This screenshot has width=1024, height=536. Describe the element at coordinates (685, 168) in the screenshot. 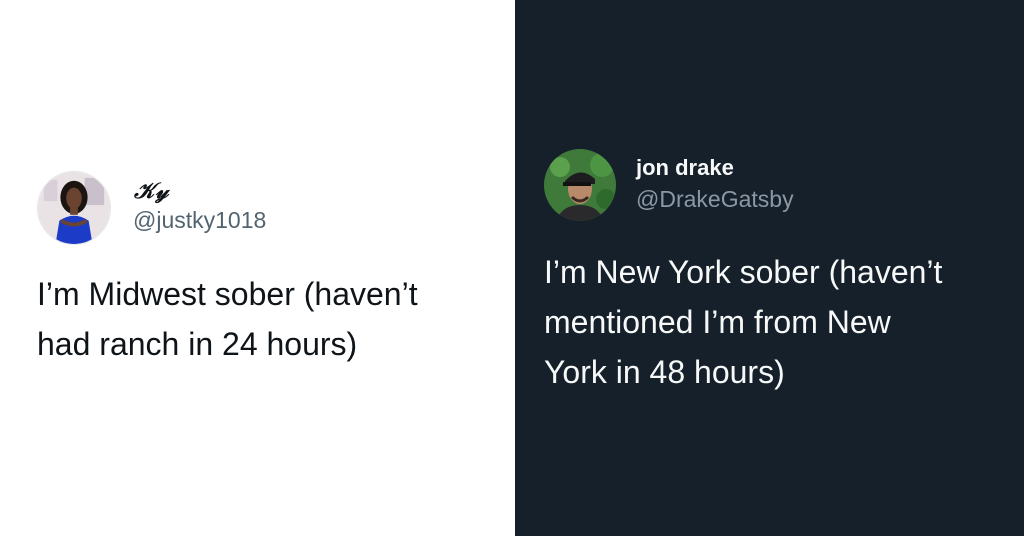

I see `right-display-name: jon drake` at that location.